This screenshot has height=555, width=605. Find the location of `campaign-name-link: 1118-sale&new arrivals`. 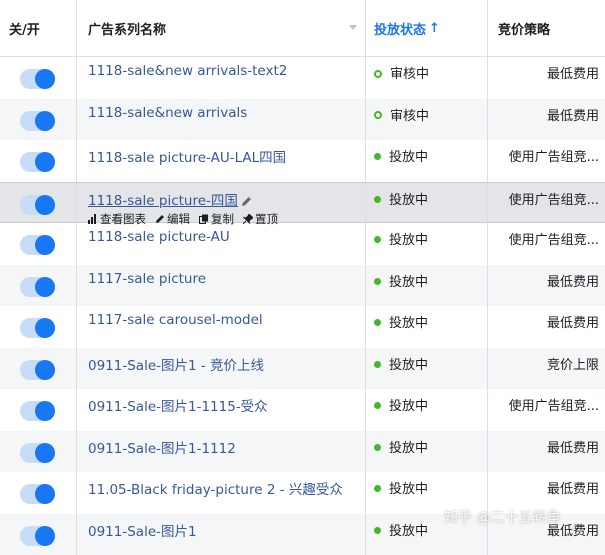

campaign-name-link: 1118-sale&new arrivals is located at coordinates (167, 113).